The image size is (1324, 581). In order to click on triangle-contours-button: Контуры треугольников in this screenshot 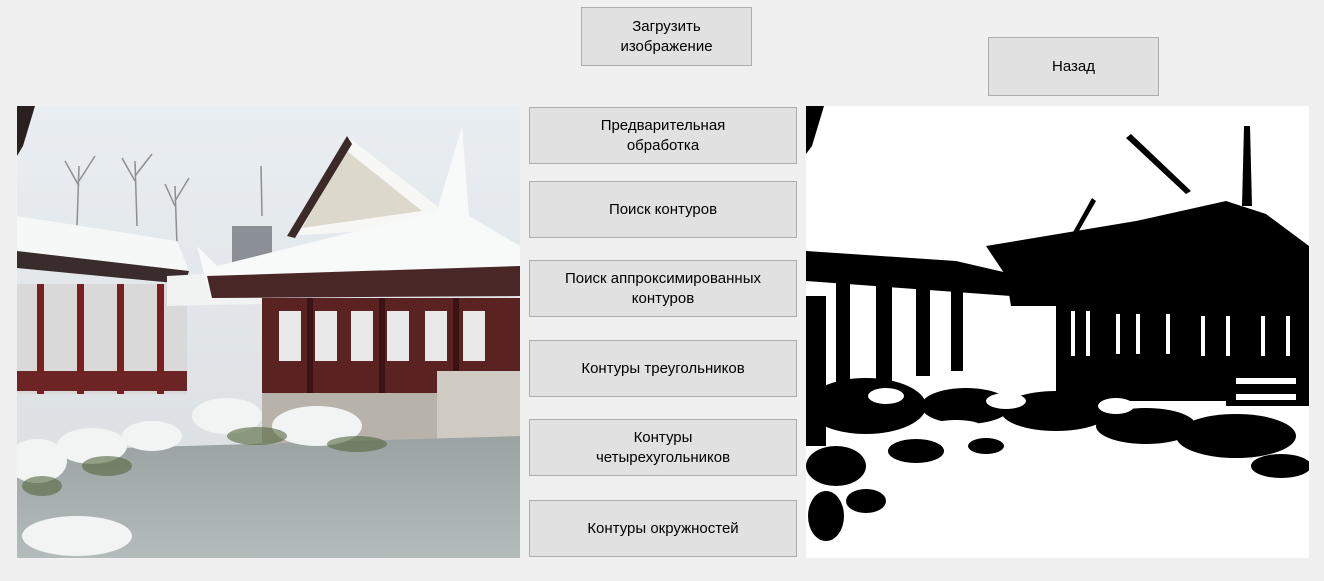, I will do `click(663, 368)`.